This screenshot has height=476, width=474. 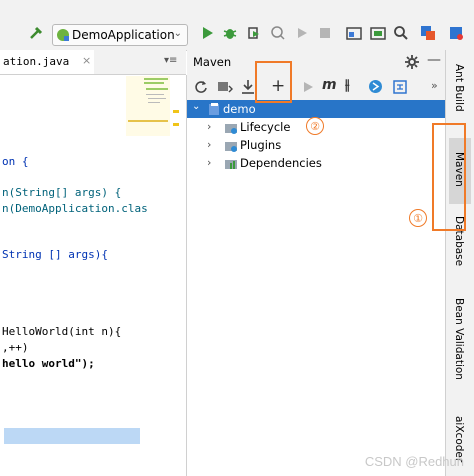 I want to click on selected-line-highlight, so click(x=72, y=436).